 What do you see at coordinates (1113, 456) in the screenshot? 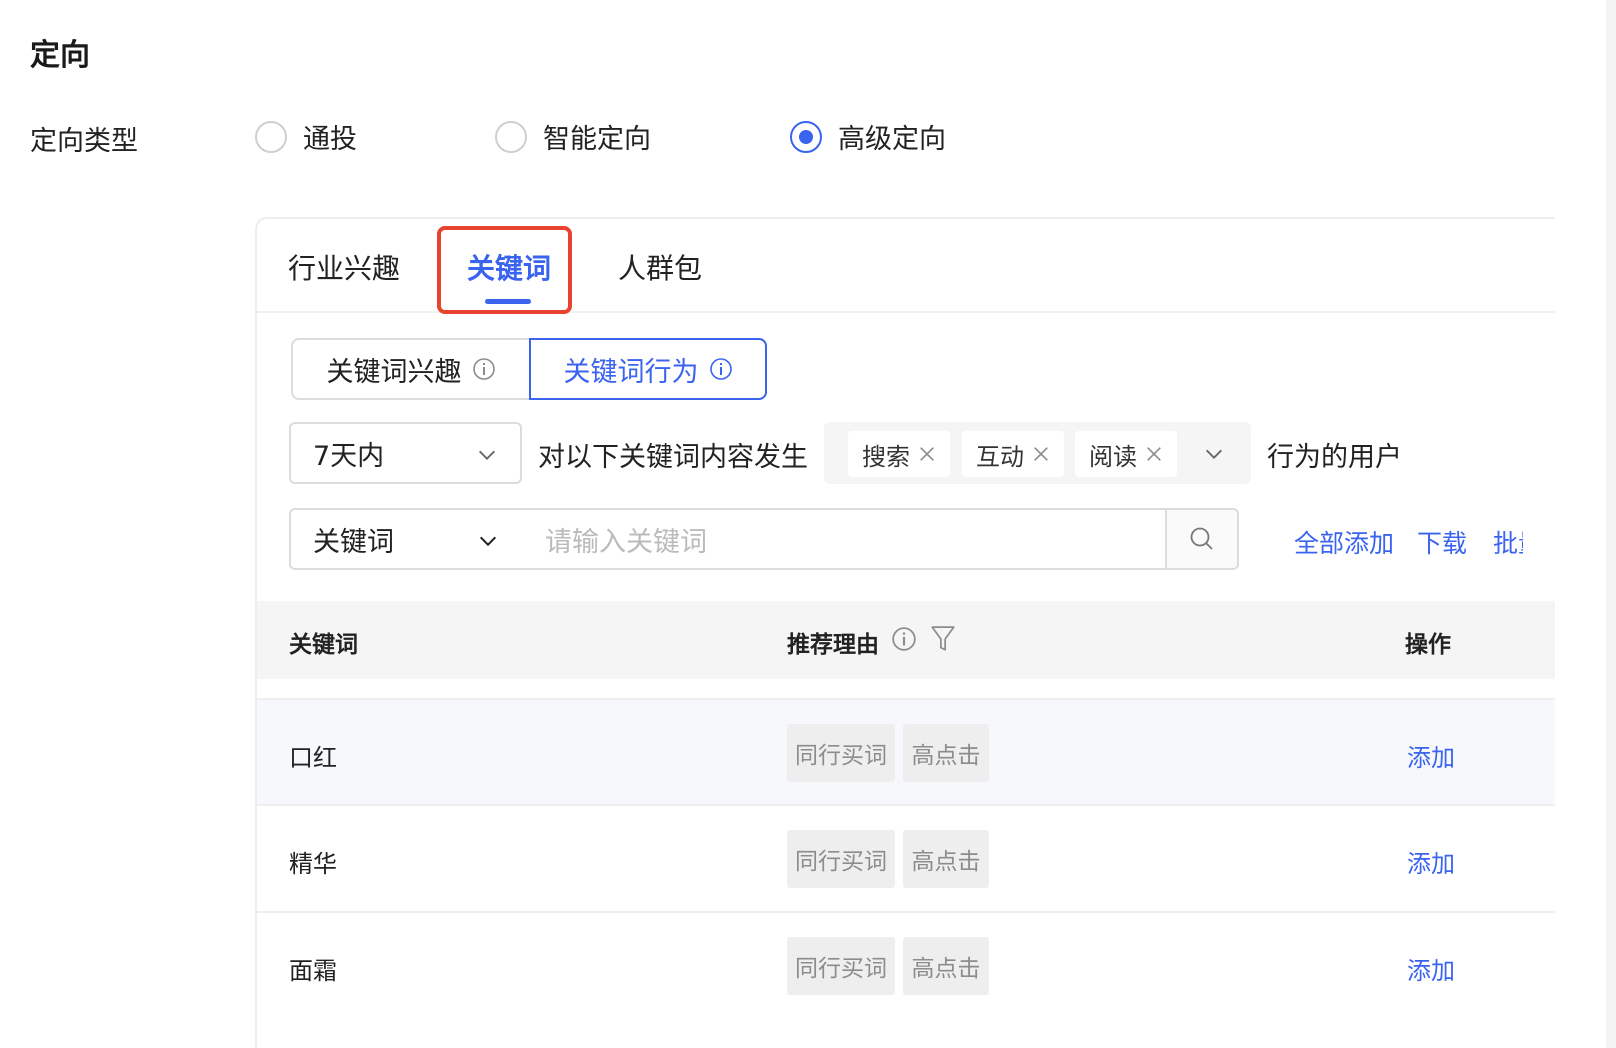
I see `tag-label: 阅读` at bounding box center [1113, 456].